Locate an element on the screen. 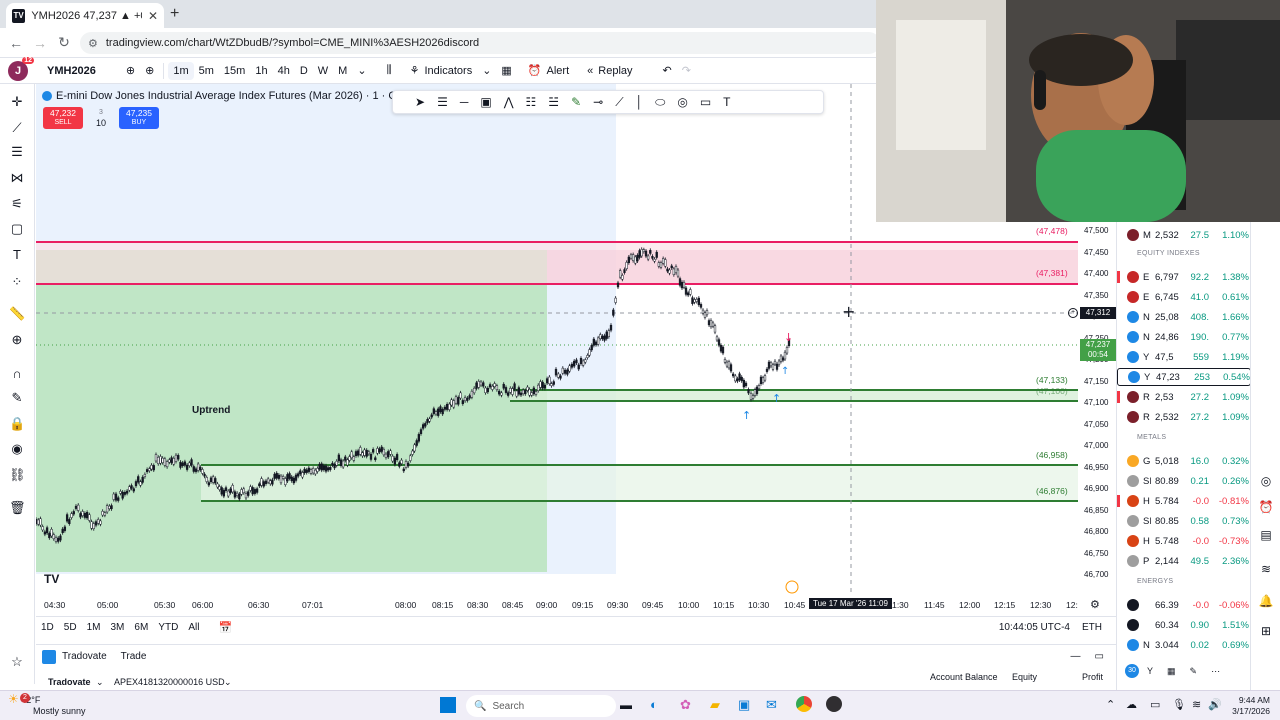  trendline-icon: ⟋ is located at coordinates (619, 102).